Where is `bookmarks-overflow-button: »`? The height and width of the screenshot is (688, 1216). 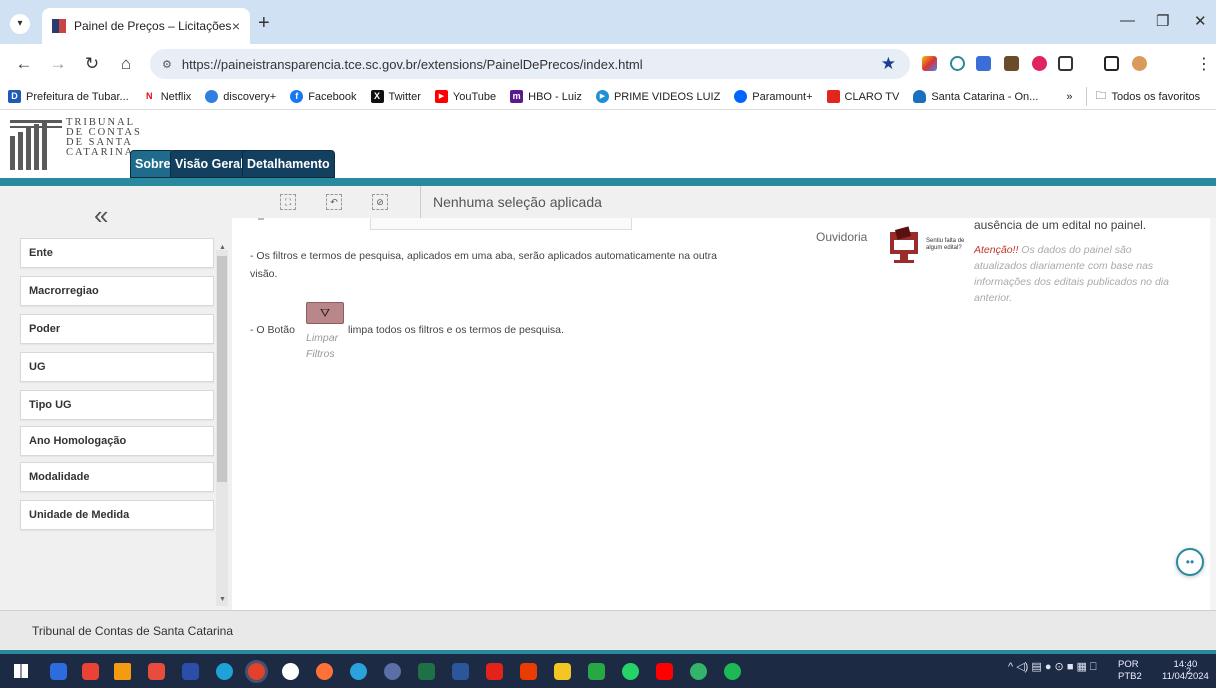
bookmarks-overflow-button: » is located at coordinates (1069, 97).